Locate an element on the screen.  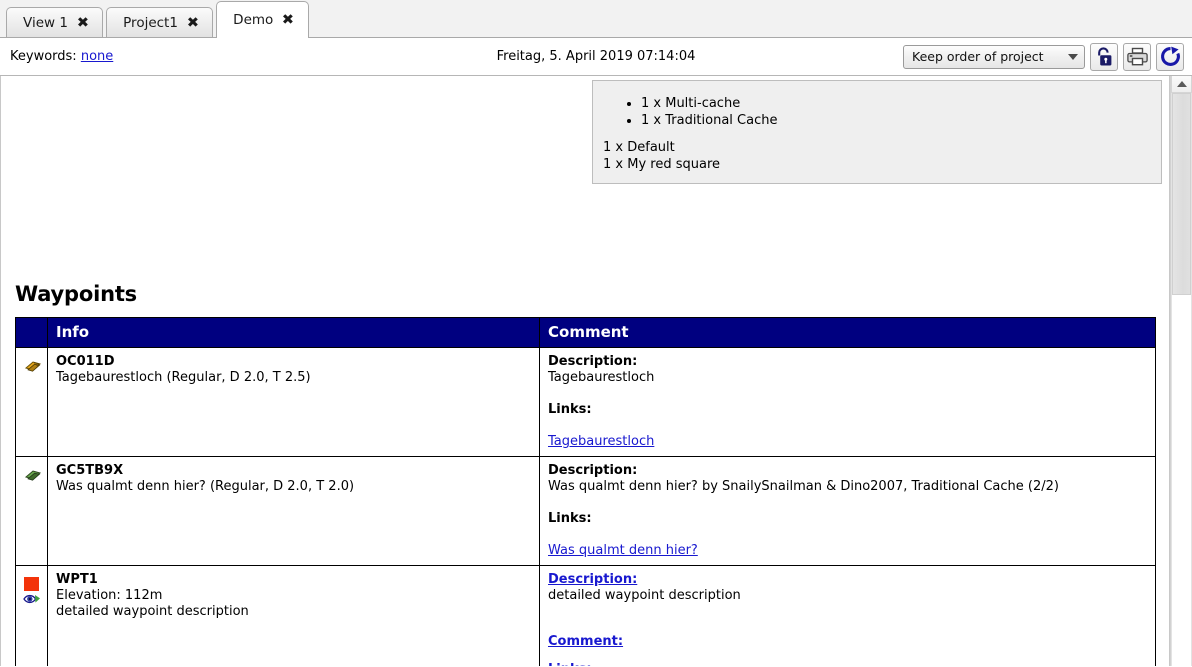
comment-label-link: Comment: is located at coordinates (585, 641).